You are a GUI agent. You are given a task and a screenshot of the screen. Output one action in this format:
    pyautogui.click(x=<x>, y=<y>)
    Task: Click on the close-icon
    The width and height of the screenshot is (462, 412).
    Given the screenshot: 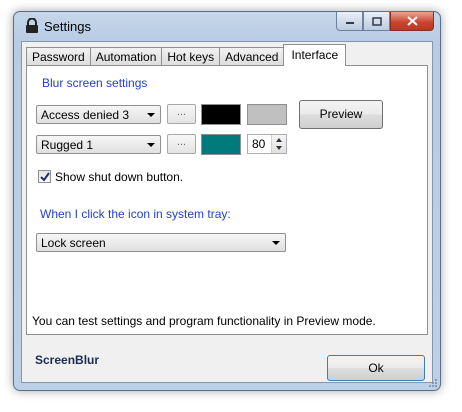 What is the action you would take?
    pyautogui.click(x=412, y=21)
    